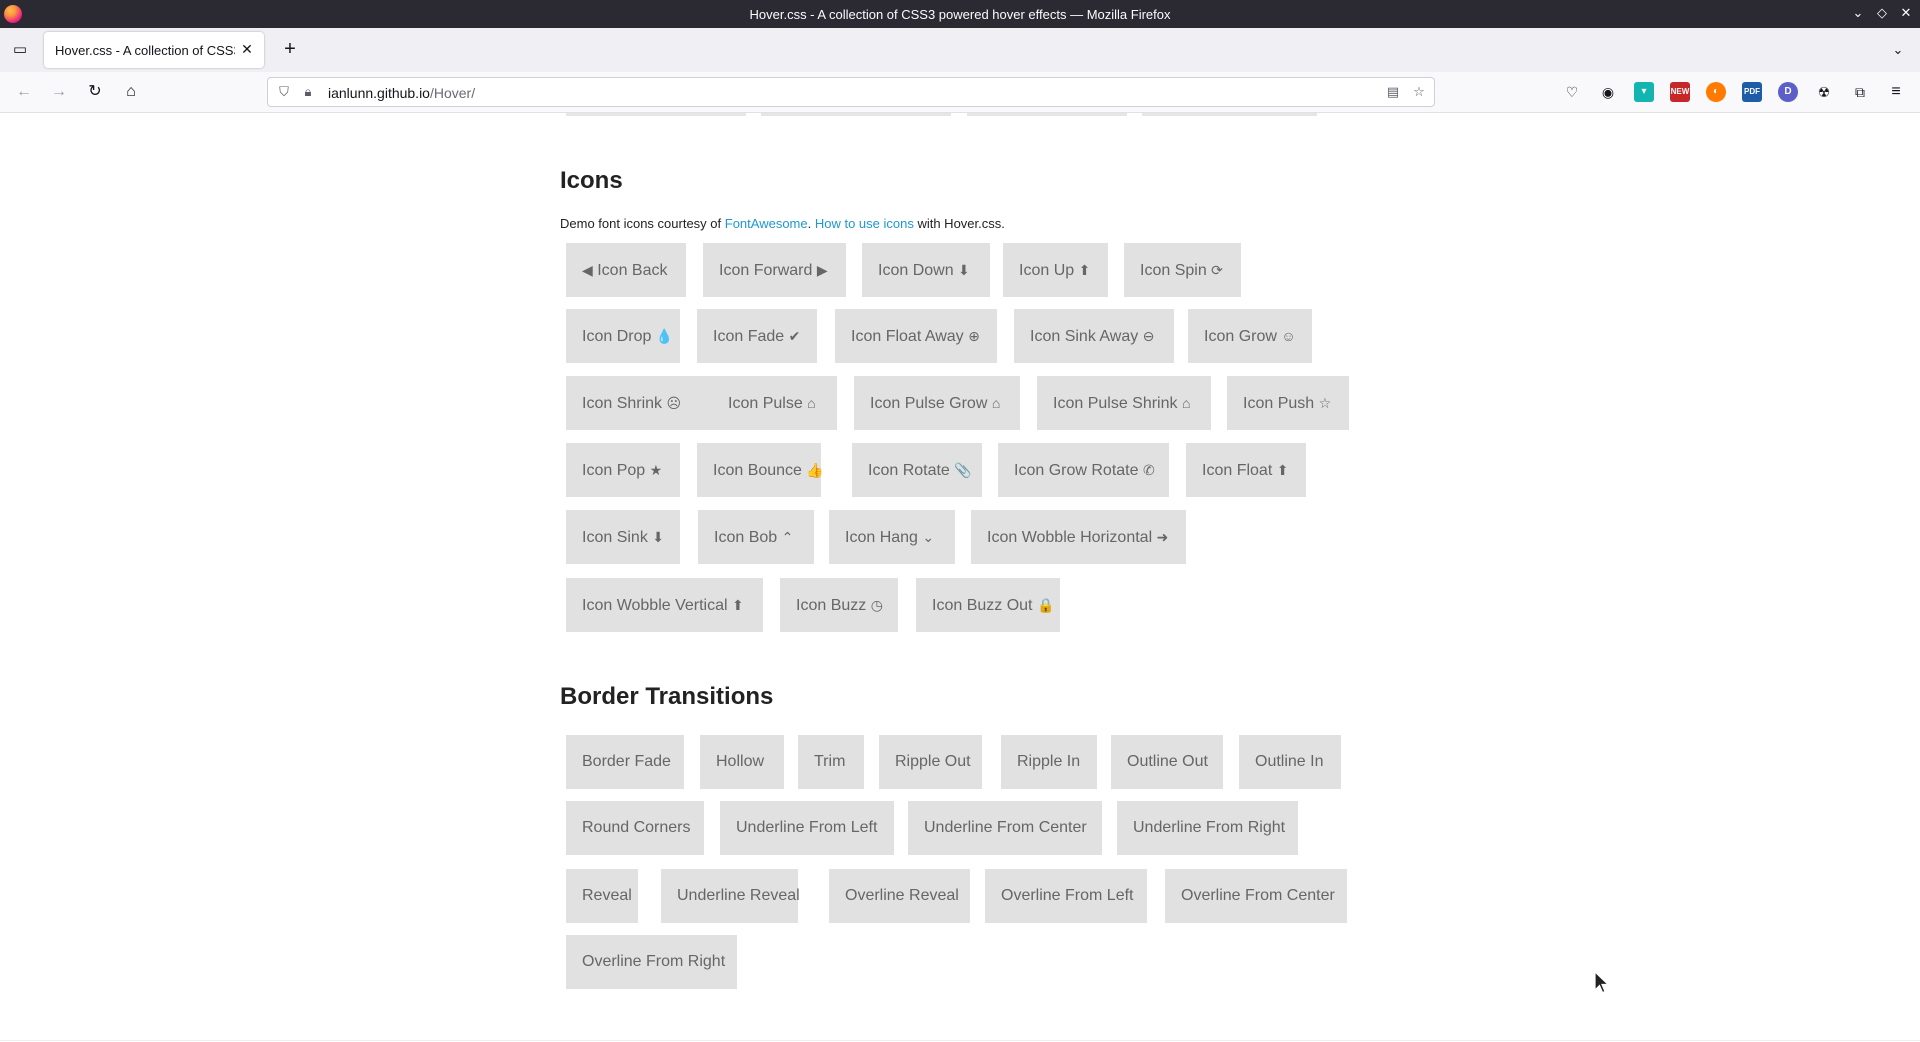  Describe the element at coordinates (851, 92) in the screenshot. I see `address-bar: ⛉ 🔒︎ ianlunn.github.io/Hover/ ▤ ☆` at that location.